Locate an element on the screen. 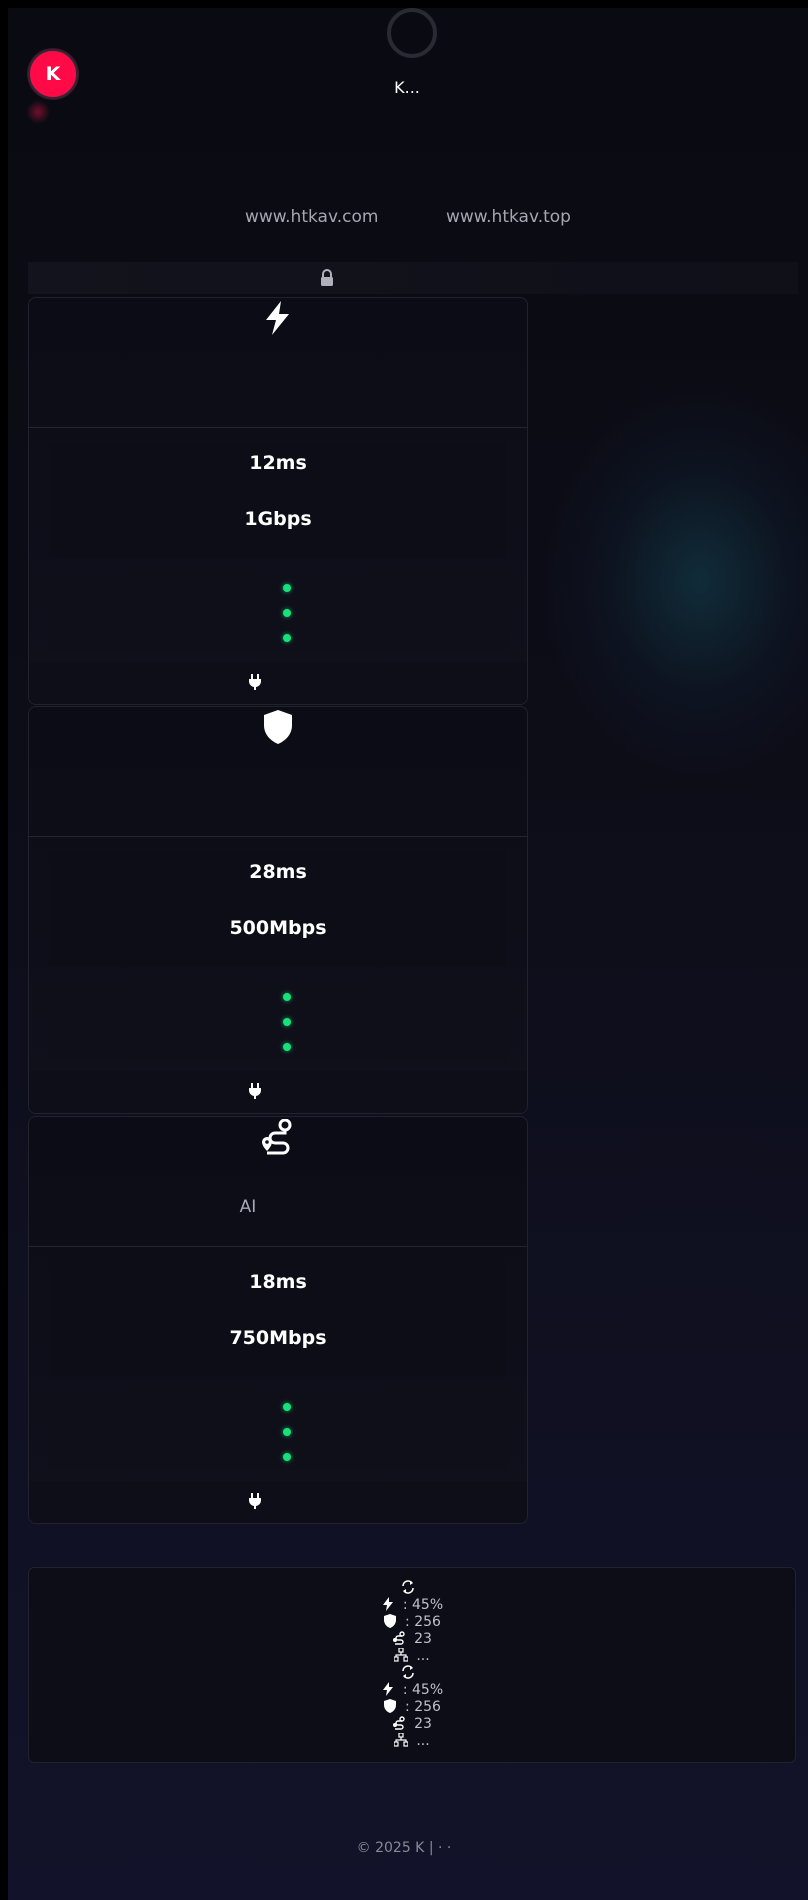  latency-value: 18ms is located at coordinates (278, 1282).